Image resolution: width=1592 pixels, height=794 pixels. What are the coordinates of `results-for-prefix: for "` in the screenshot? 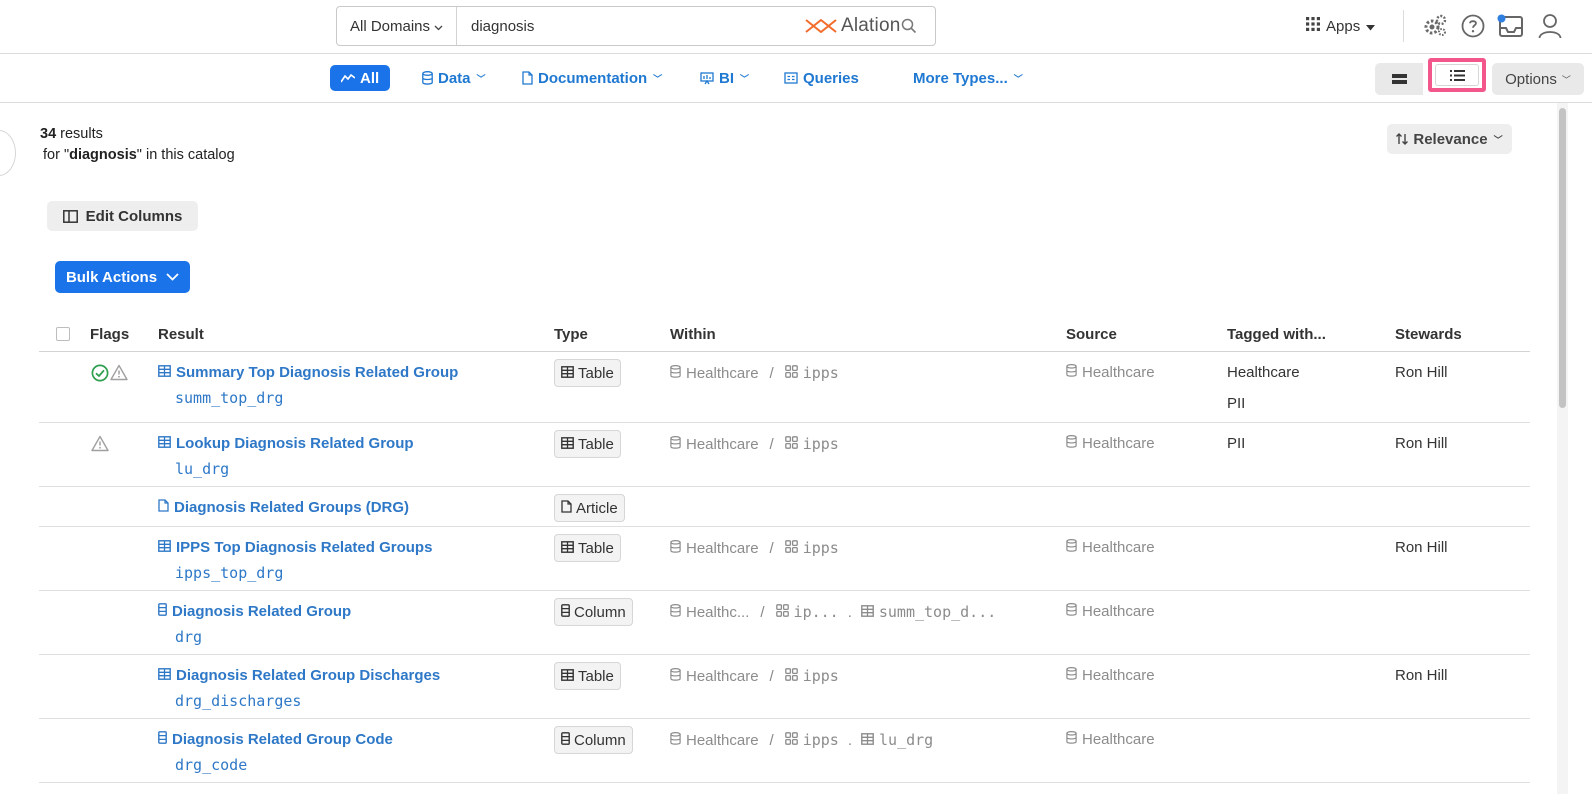 It's located at (56, 155).